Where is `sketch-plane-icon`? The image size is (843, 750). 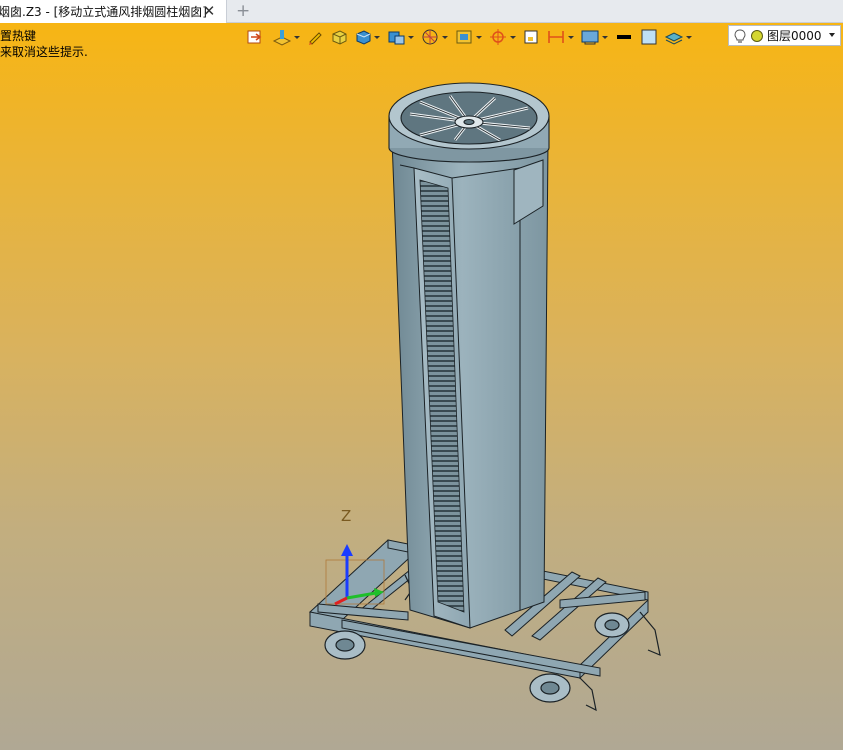 sketch-plane-icon is located at coordinates (289, 37).